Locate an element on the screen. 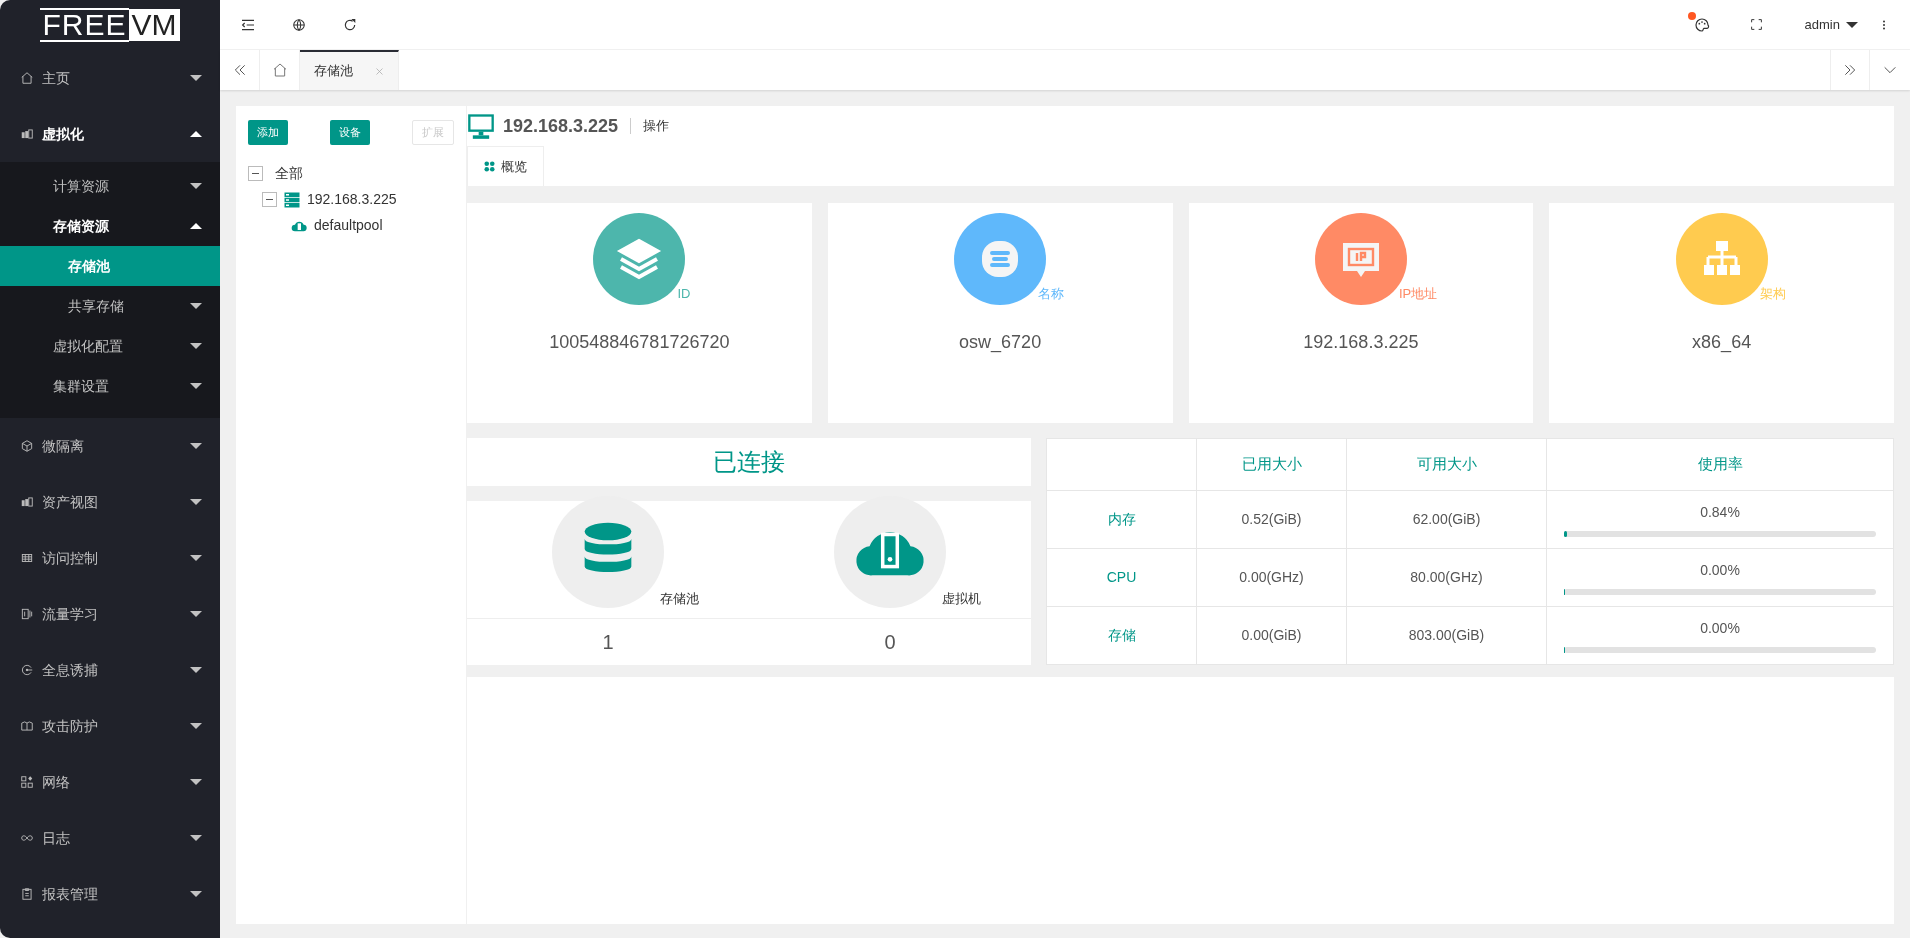 This screenshot has height=938, width=1910. palette-icon is located at coordinates (1701, 25).